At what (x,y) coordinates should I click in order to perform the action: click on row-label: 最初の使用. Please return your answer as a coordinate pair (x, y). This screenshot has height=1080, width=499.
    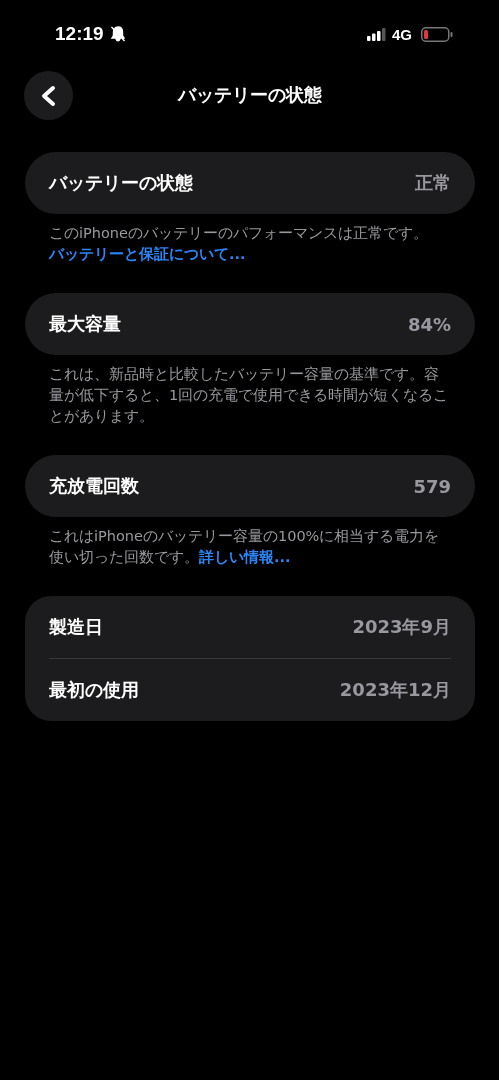
    Looking at the image, I should click on (94, 690).